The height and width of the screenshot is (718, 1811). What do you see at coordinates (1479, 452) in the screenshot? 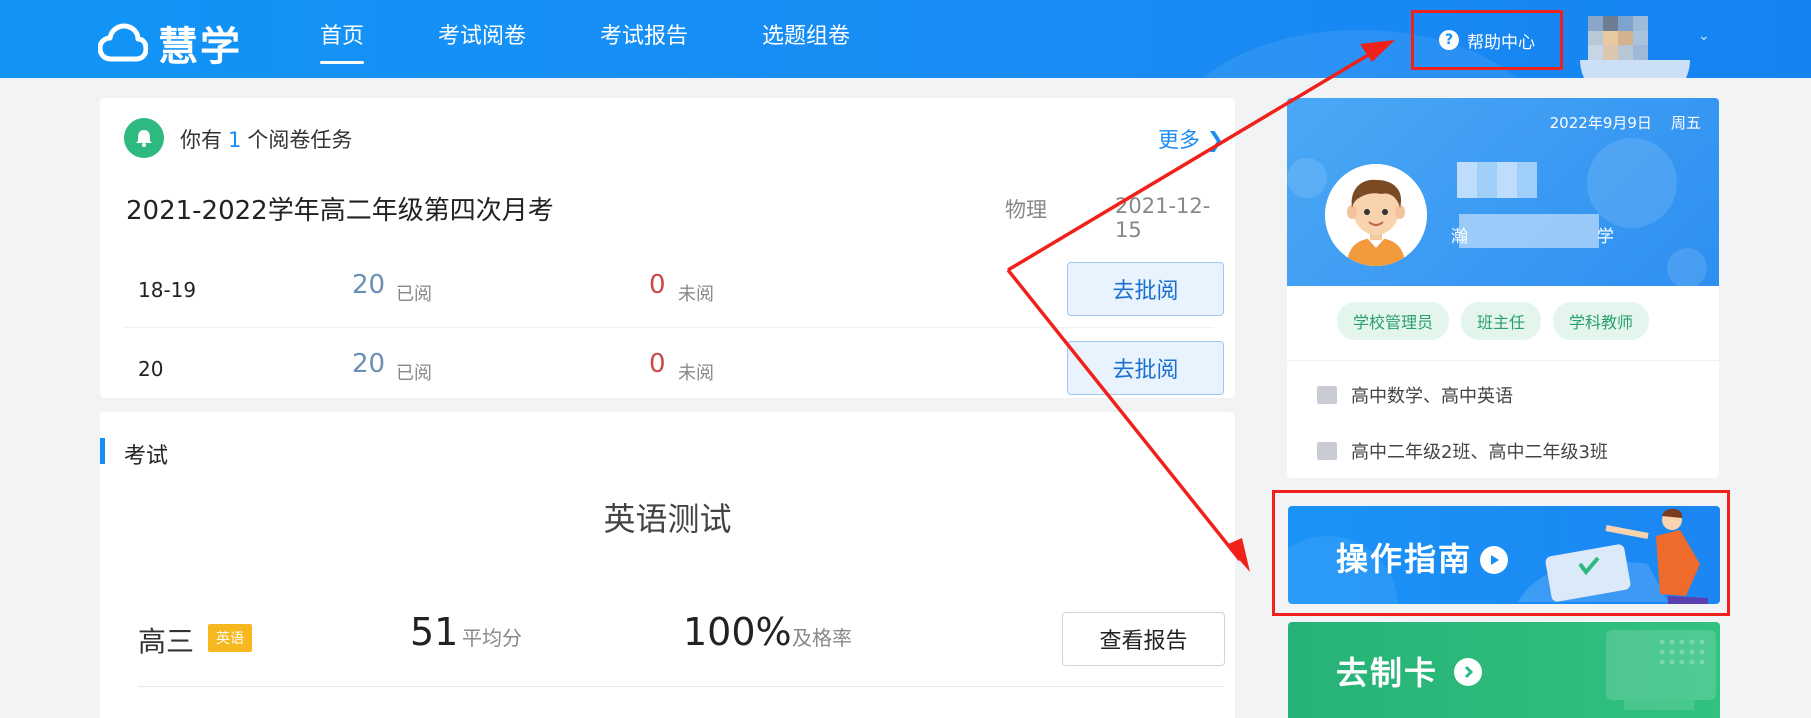
I see `classes-text: 高中二年级2班、高中二年级3班` at bounding box center [1479, 452].